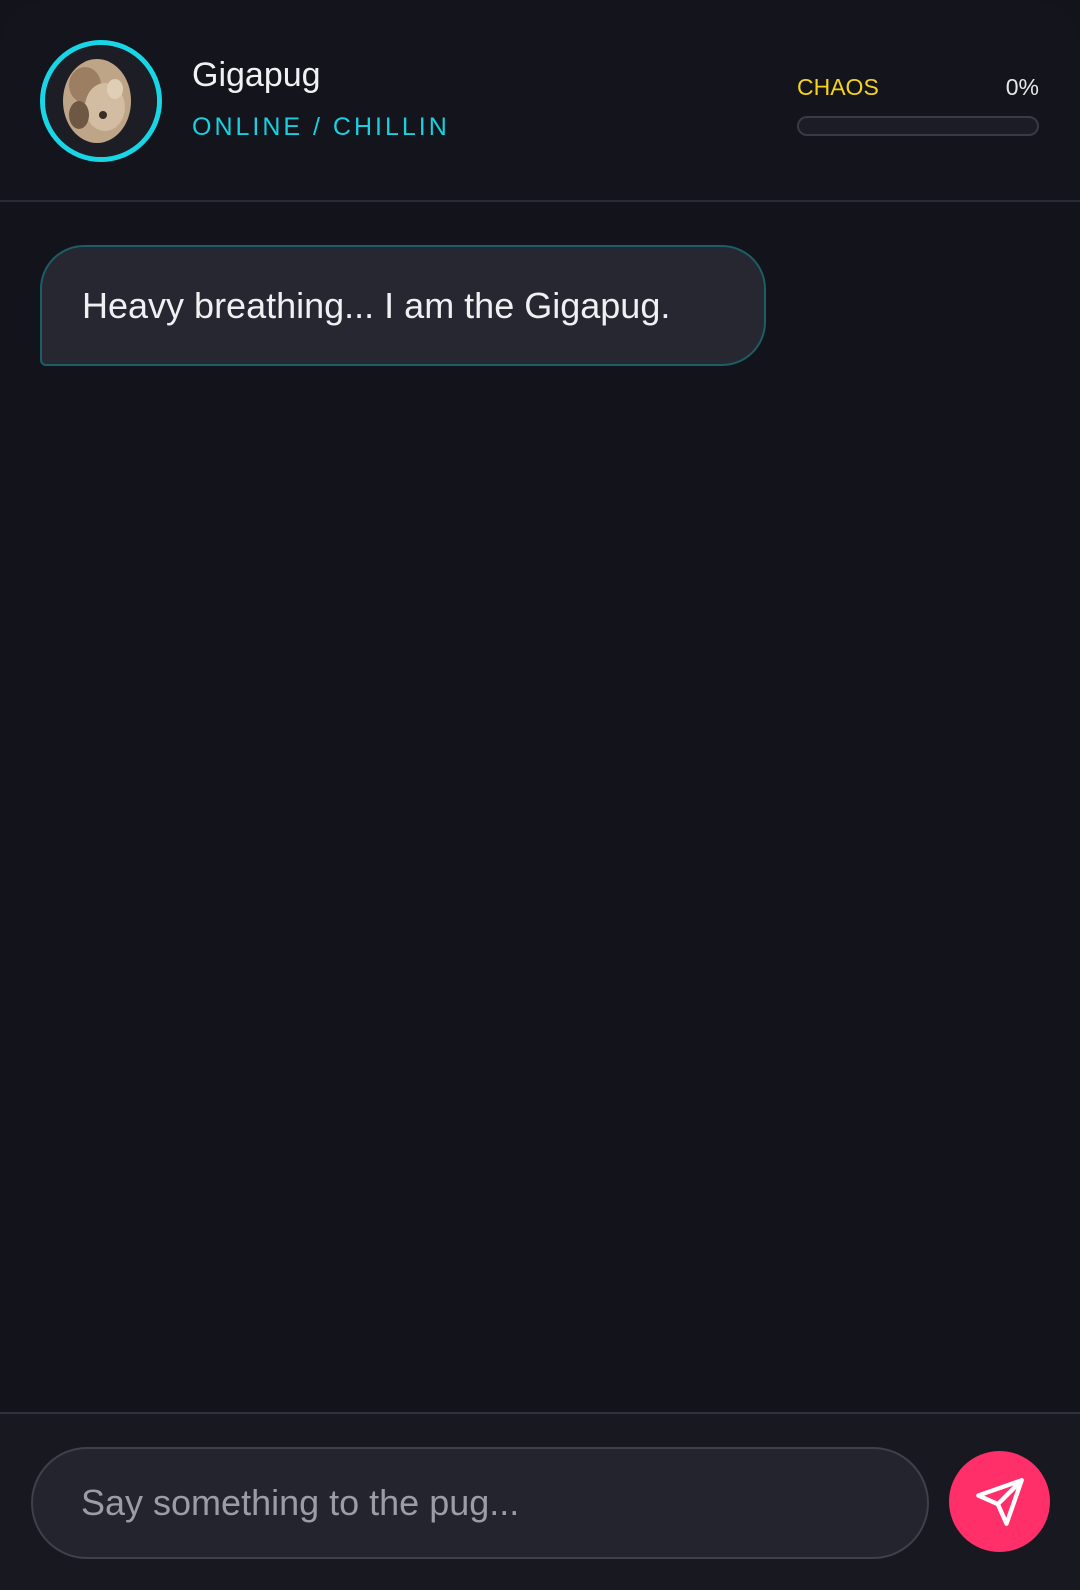 Image resolution: width=1080 pixels, height=1590 pixels. I want to click on chat-header: Gigapug ONLINE / CHILLIN CHAOS 0%, so click(540, 101).